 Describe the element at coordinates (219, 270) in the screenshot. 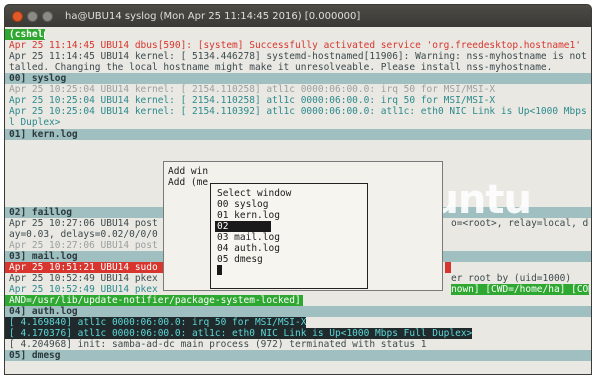

I see `text-cursor` at that location.